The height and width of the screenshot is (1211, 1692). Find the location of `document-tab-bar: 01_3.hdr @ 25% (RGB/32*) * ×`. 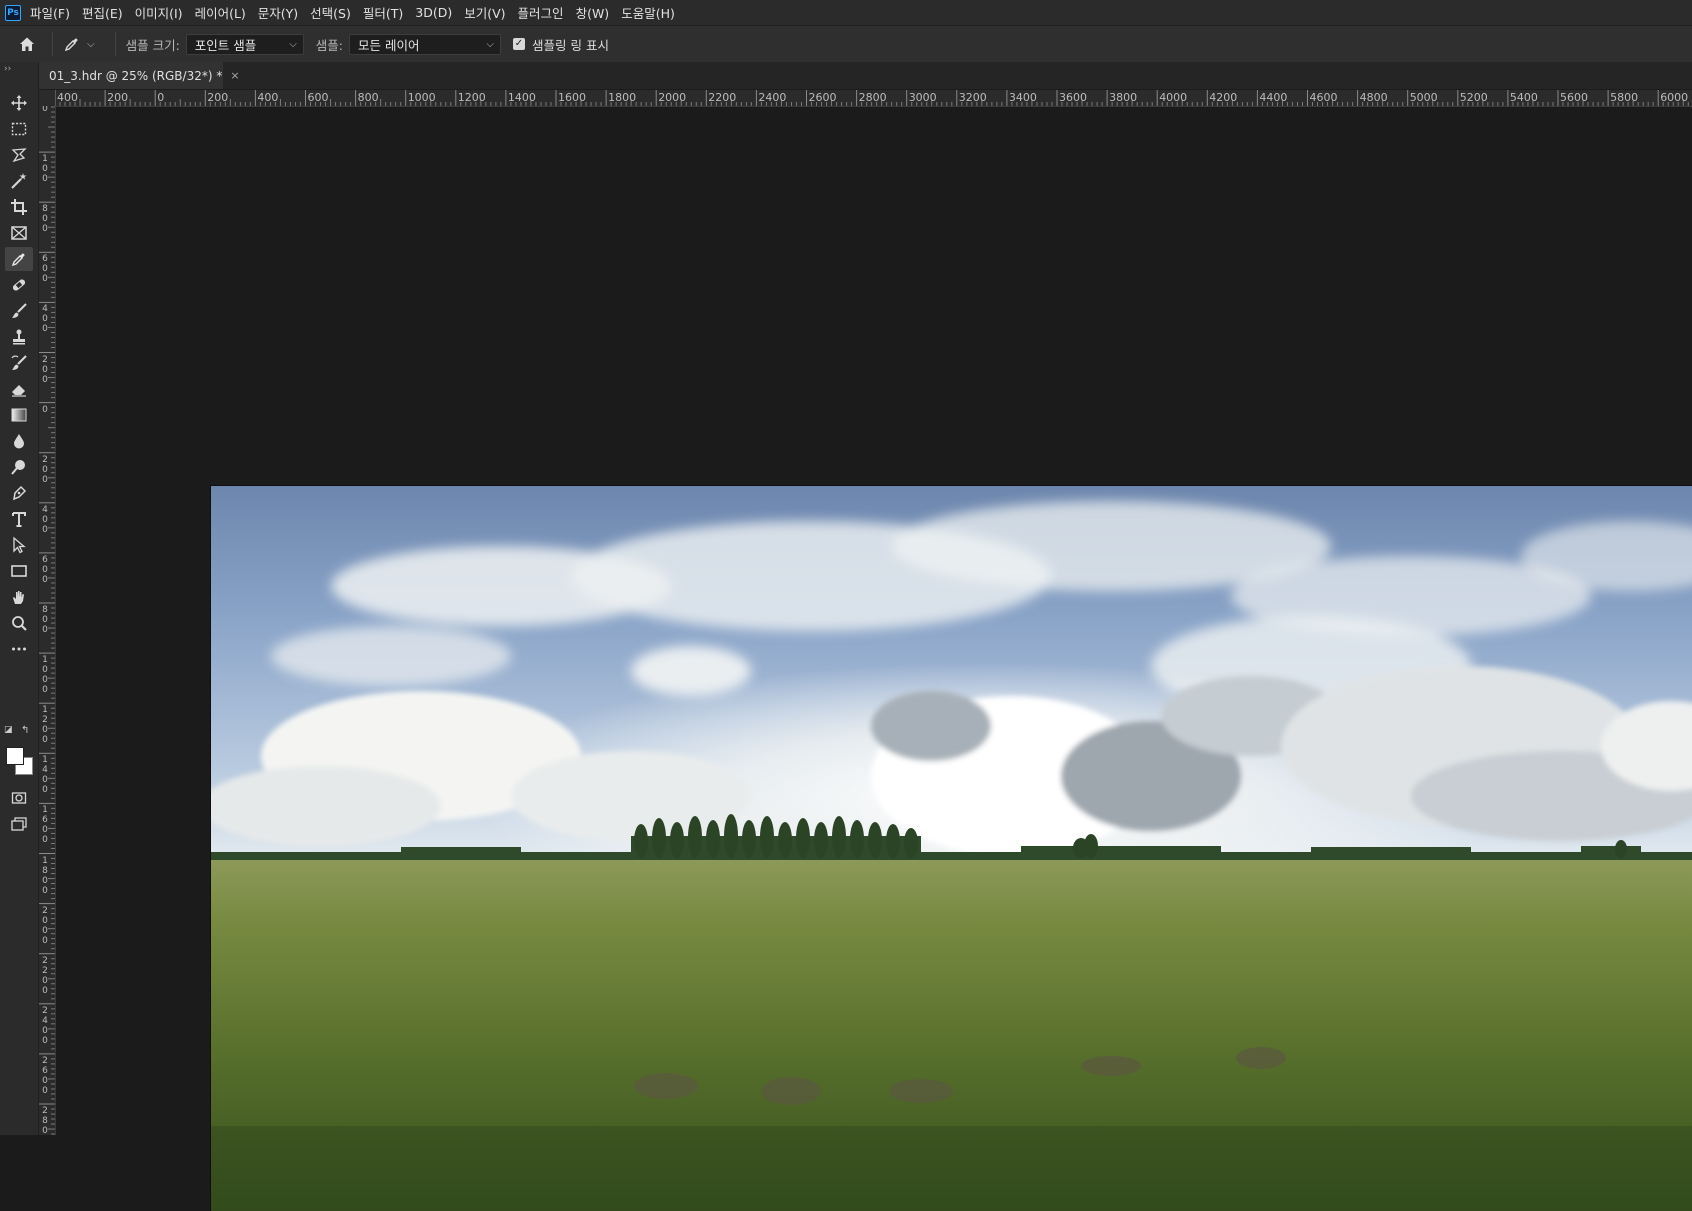

document-tab-bar: 01_3.hdr @ 25% (RGB/32*) * × is located at coordinates (865, 76).